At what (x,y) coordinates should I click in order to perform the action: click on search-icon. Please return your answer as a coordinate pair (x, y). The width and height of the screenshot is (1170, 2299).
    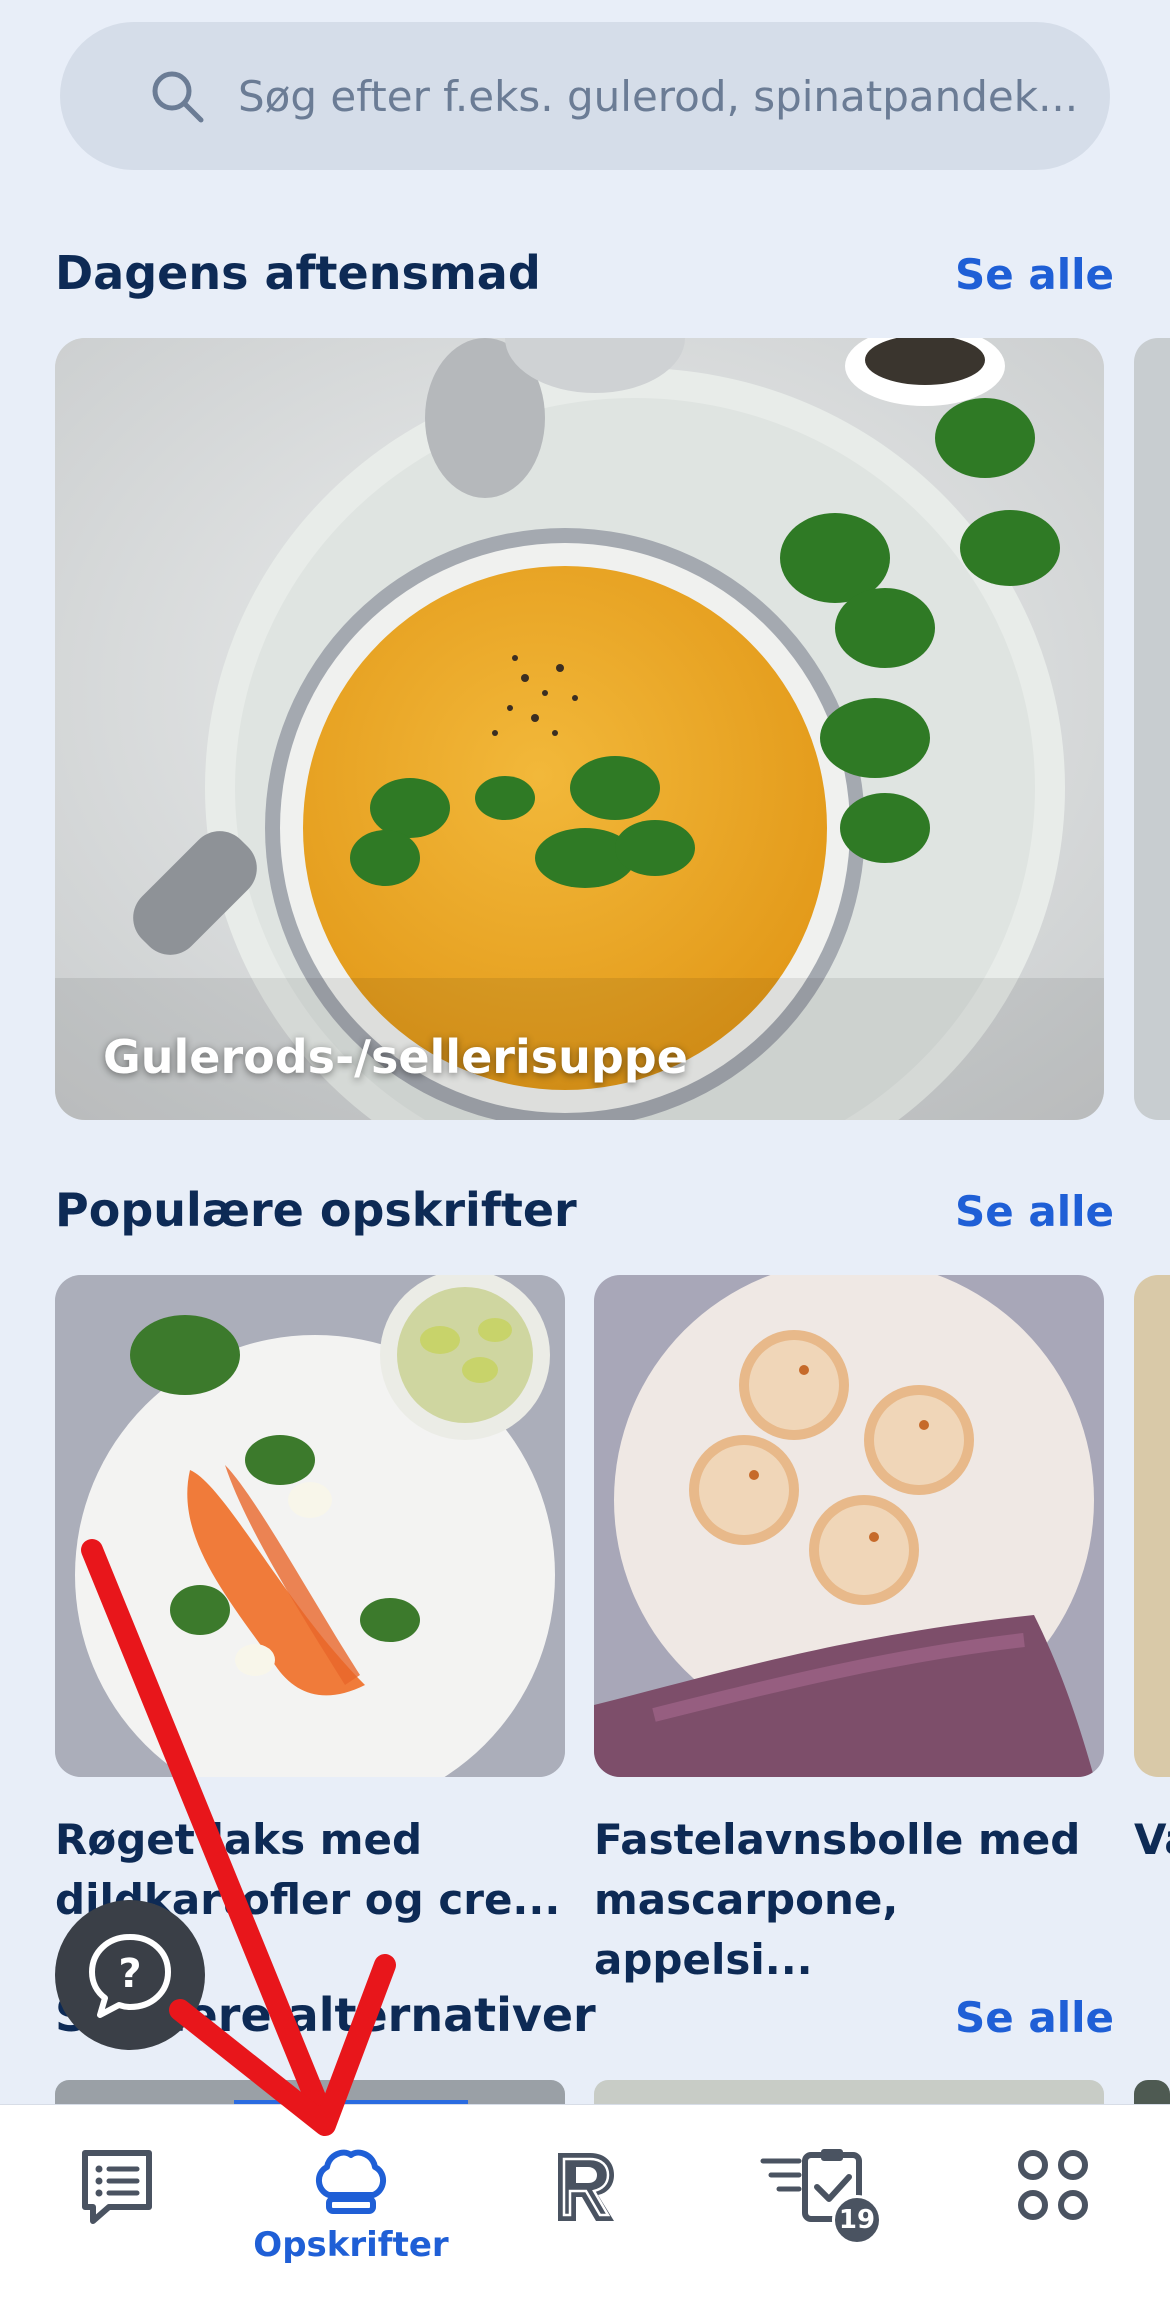
    Looking at the image, I should click on (178, 97).